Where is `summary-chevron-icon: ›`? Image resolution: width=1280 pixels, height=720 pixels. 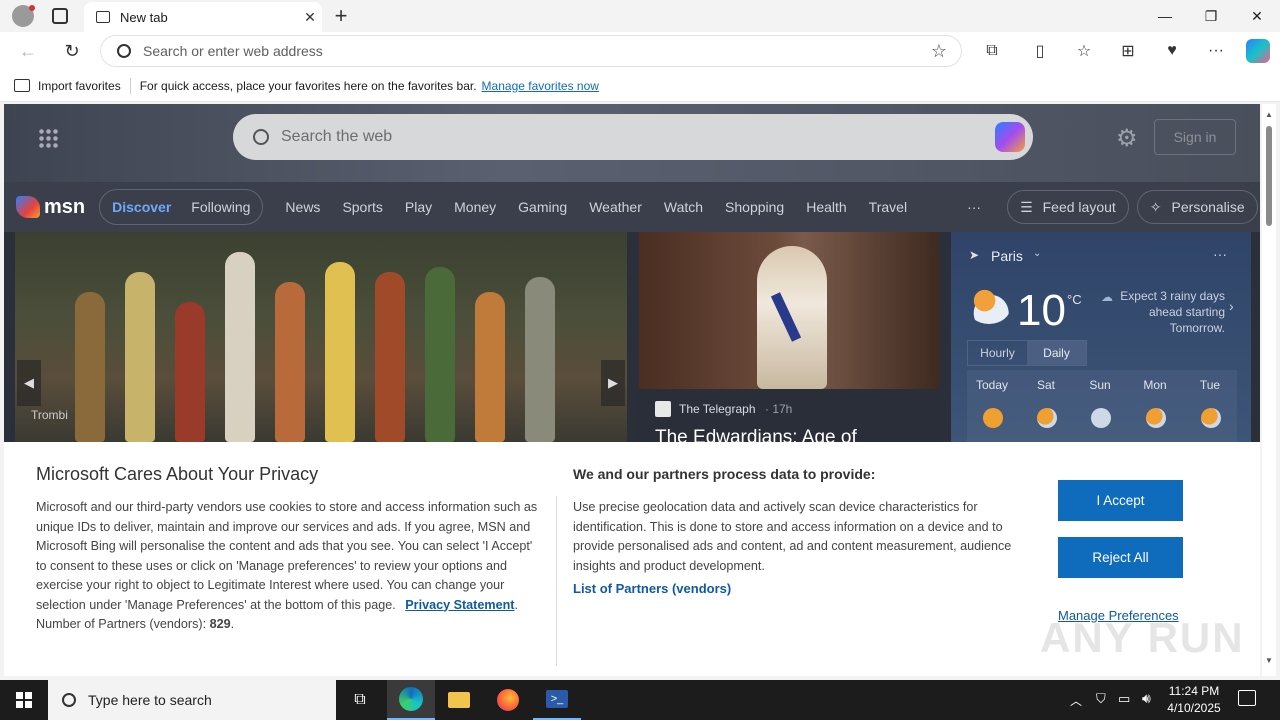
summary-chevron-icon: › is located at coordinates (1231, 306).